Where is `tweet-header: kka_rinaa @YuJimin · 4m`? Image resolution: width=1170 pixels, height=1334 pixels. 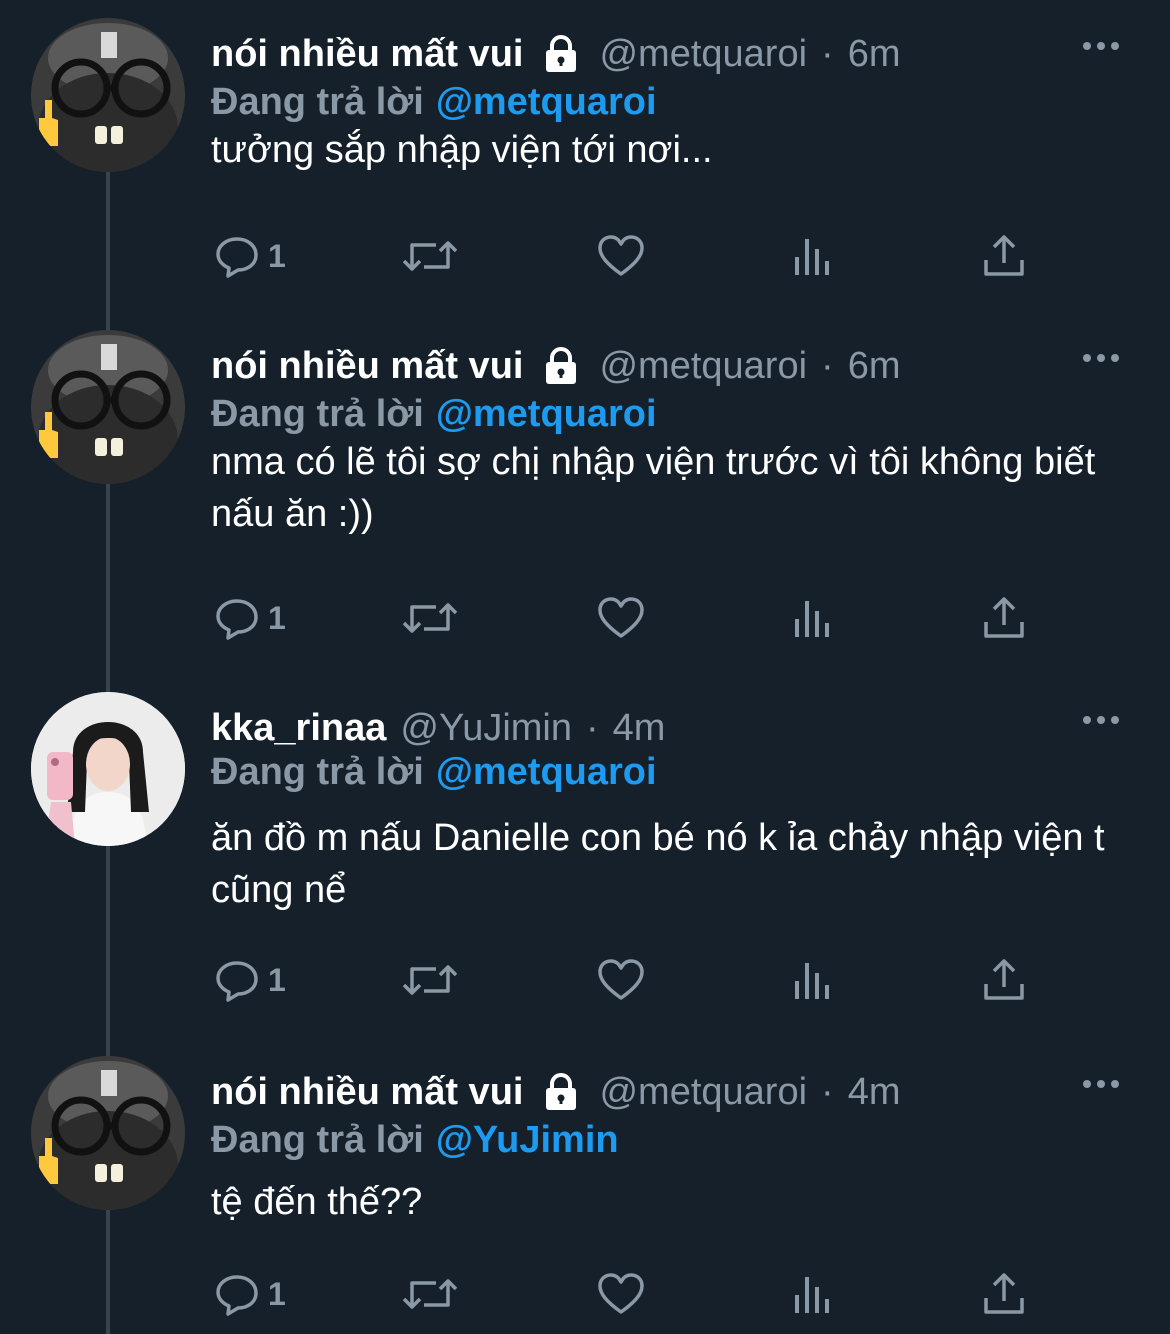
tweet-header: kka_rinaa @YuJimin · 4m is located at coordinates (438, 728).